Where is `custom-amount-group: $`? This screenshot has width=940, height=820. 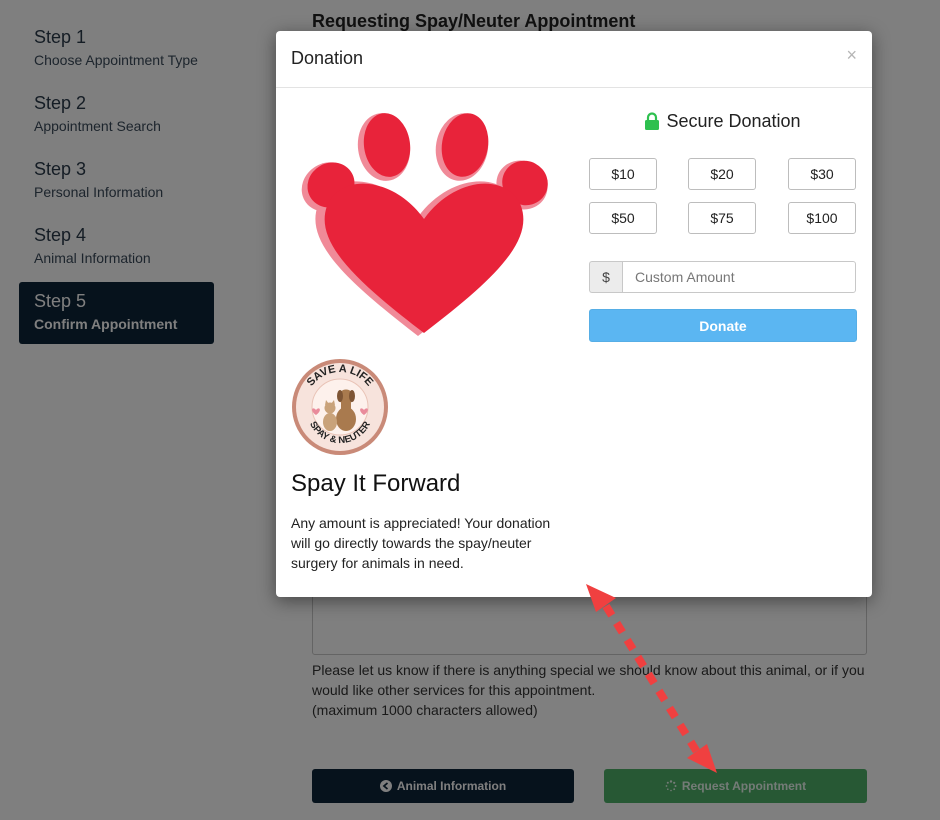 custom-amount-group: $ is located at coordinates (722, 277).